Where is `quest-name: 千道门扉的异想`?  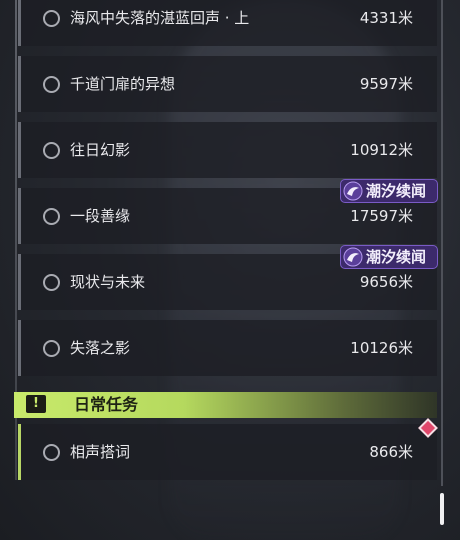
quest-name: 千道门扉的异想 is located at coordinates (123, 84).